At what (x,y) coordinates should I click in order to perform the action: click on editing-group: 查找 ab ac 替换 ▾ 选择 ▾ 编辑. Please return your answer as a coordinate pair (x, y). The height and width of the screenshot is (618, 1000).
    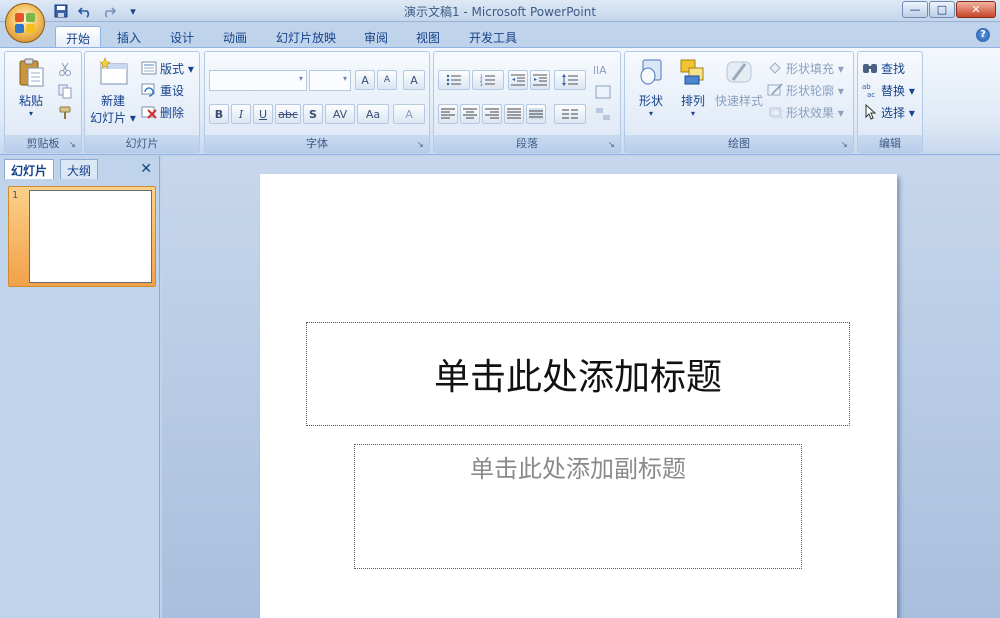
    Looking at the image, I should click on (890, 102).